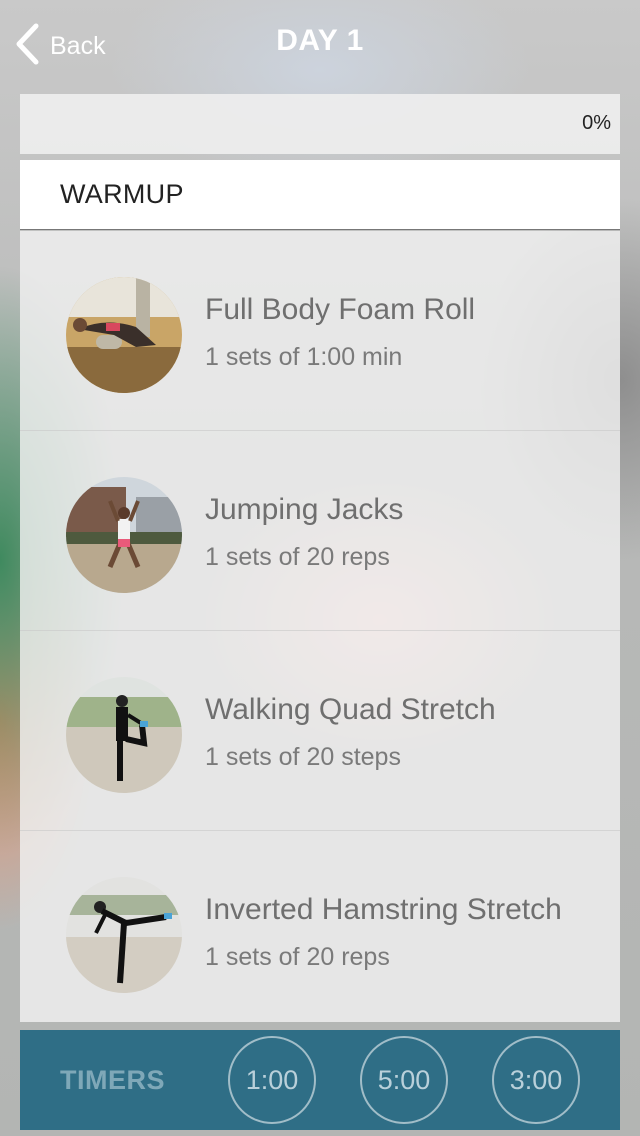  What do you see at coordinates (122, 194) in the screenshot?
I see `section-title: WARMUP` at bounding box center [122, 194].